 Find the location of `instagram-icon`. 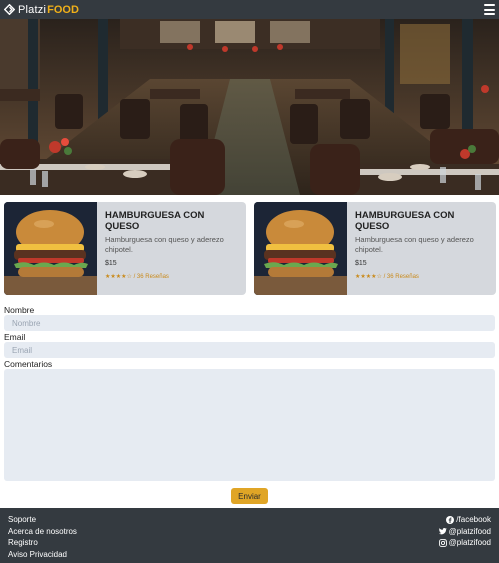

instagram-icon is located at coordinates (442, 542).